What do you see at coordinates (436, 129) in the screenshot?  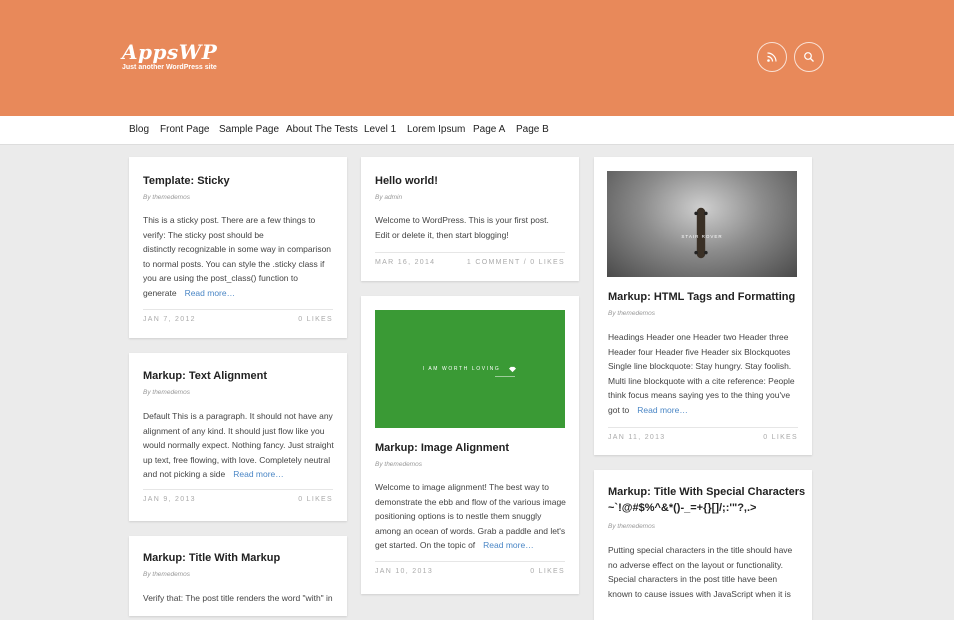 I see `nav-lorem-ipsum: Lorem Ipsum` at bounding box center [436, 129].